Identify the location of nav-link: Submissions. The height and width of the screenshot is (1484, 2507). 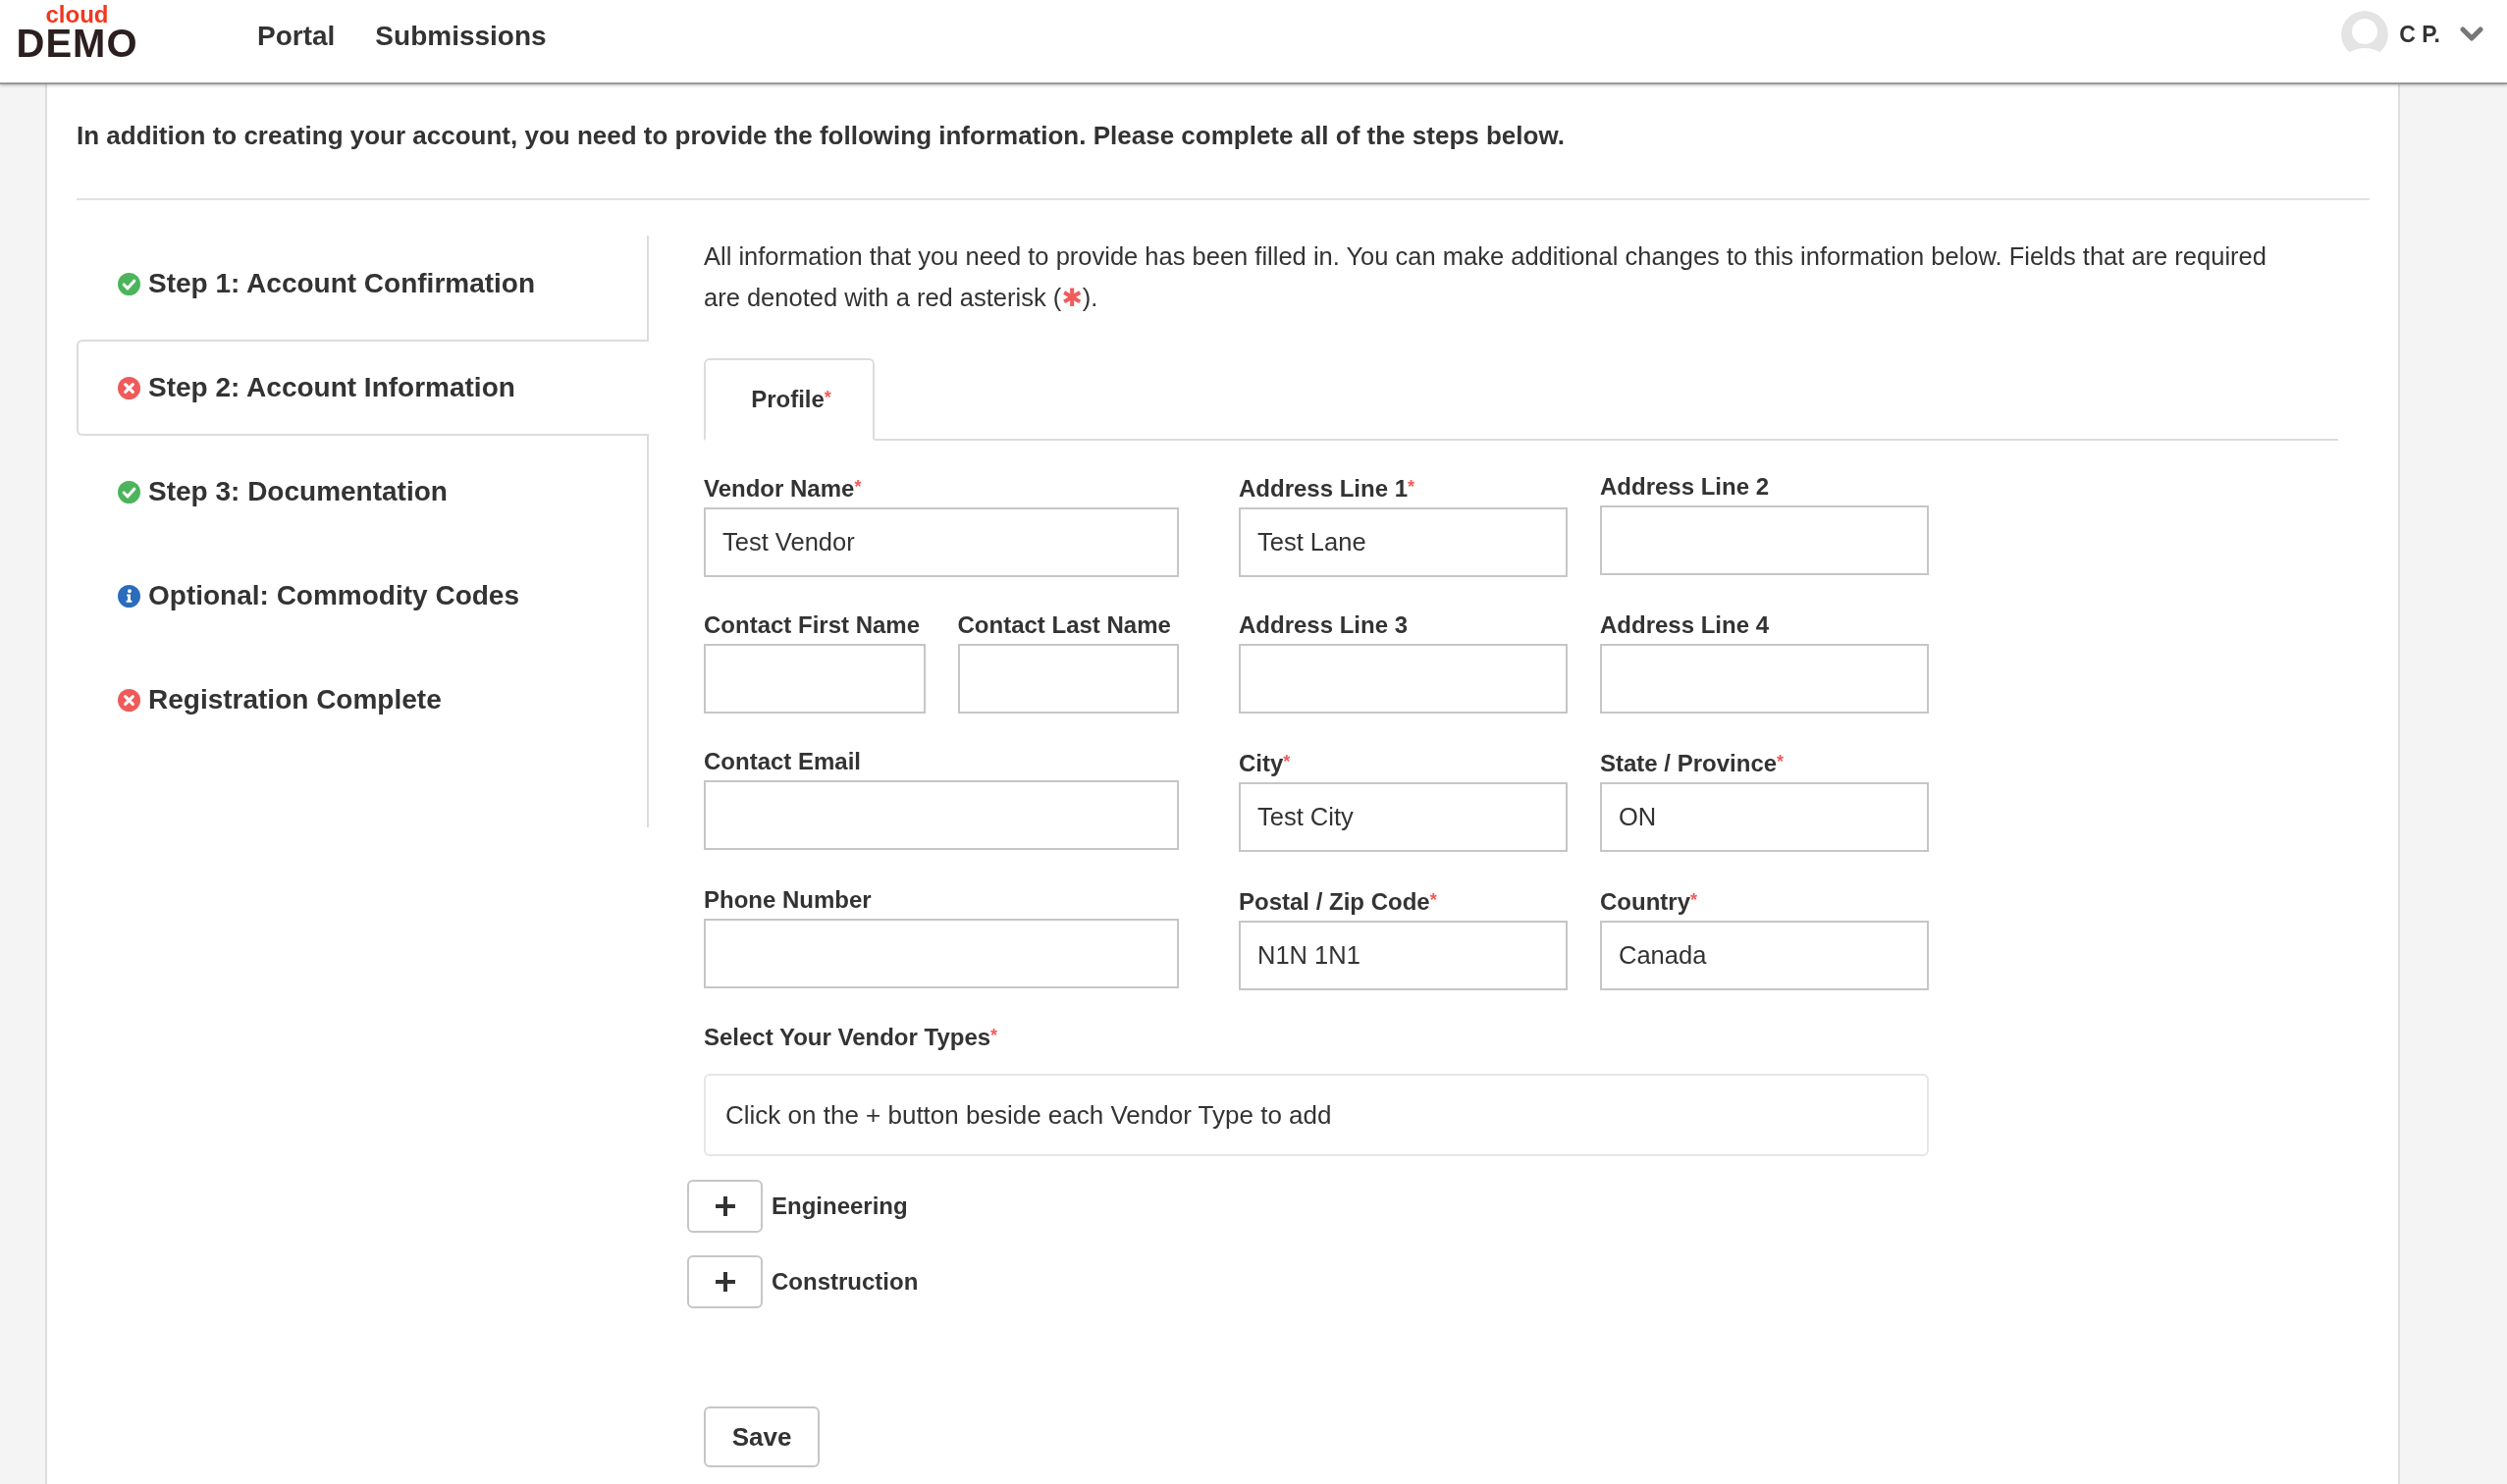
(461, 36).